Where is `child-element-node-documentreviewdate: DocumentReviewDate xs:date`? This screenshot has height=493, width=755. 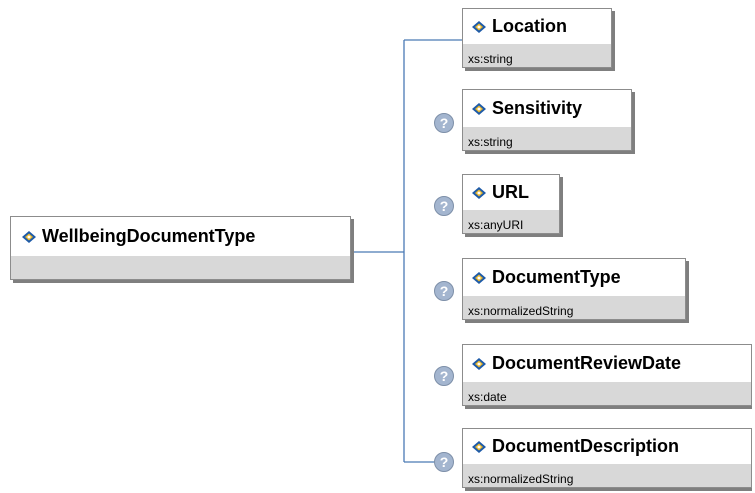
child-element-node-documentreviewdate: DocumentReviewDate xs:date is located at coordinates (607, 376).